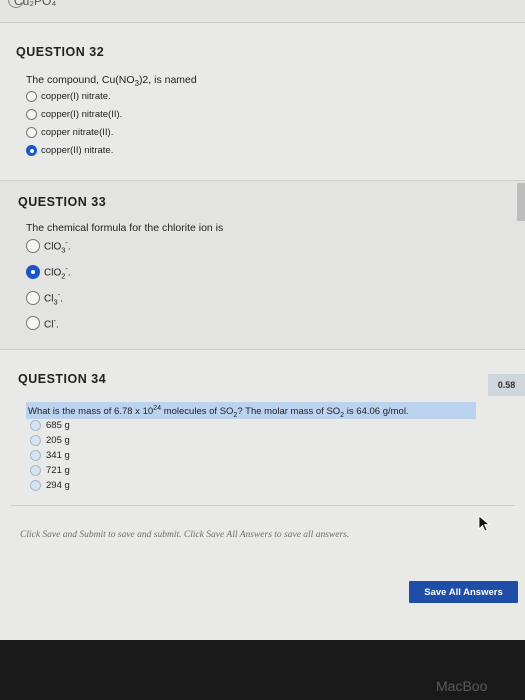  Describe the element at coordinates (82, 114) in the screenshot. I see `q32-option-2-label: copper(I) nitrate(II).` at that location.